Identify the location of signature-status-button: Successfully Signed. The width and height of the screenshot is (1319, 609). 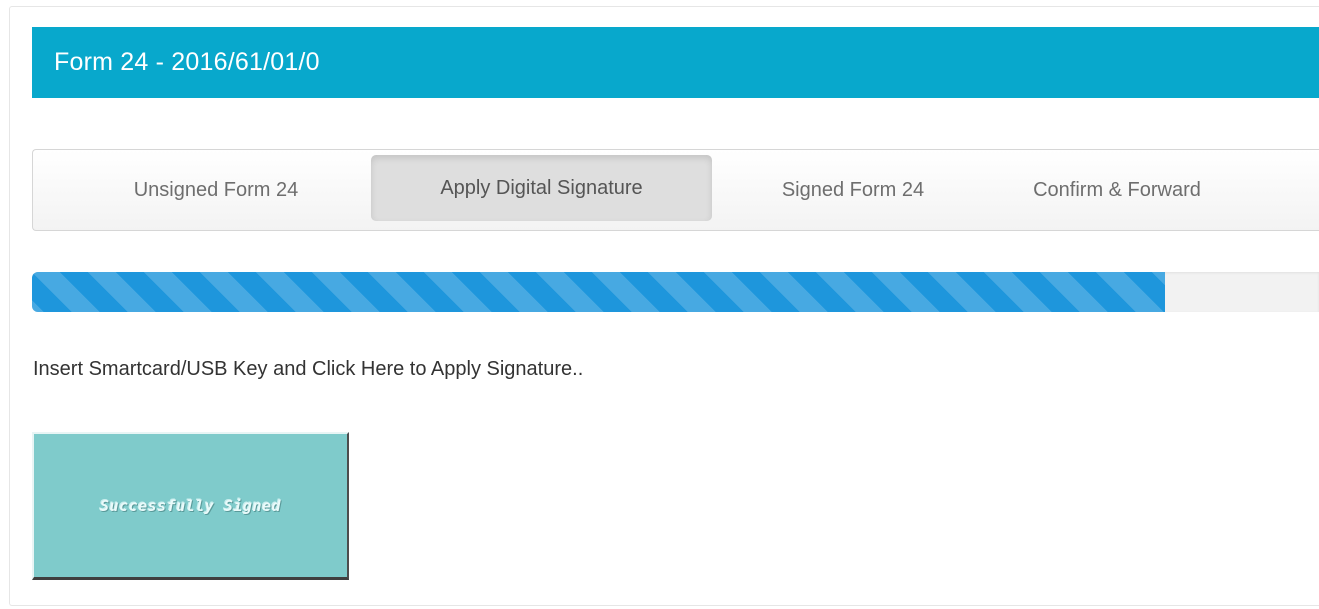
(190, 506).